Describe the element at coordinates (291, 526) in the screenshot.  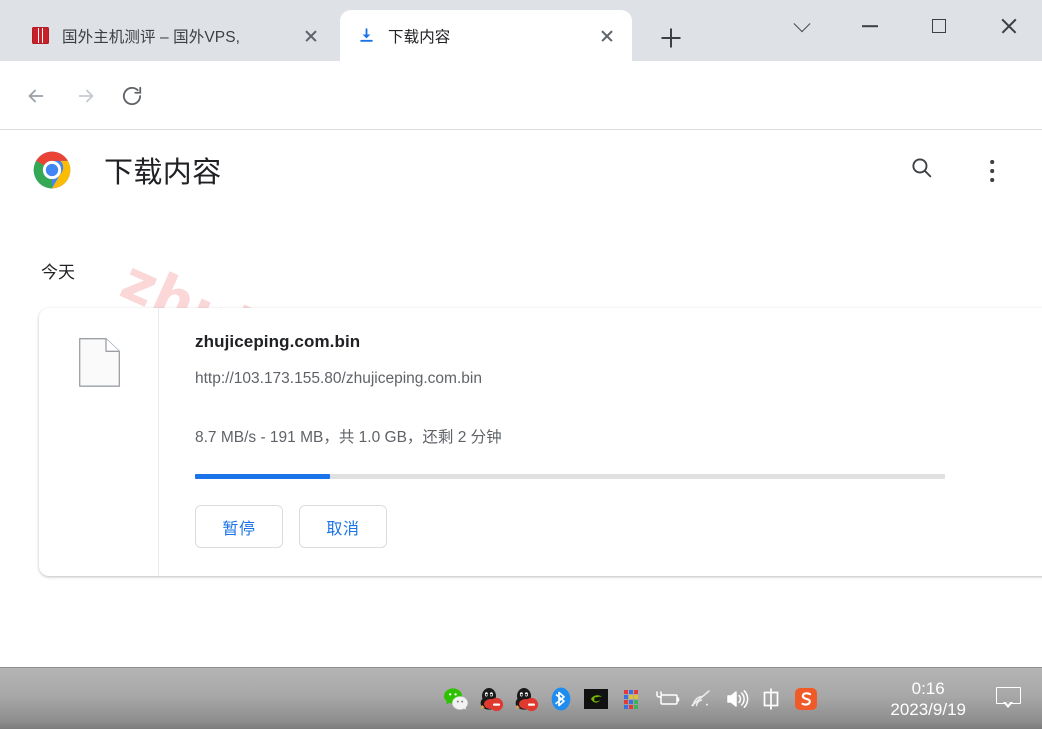
I see `download-actions: 暂停 取消` at that location.